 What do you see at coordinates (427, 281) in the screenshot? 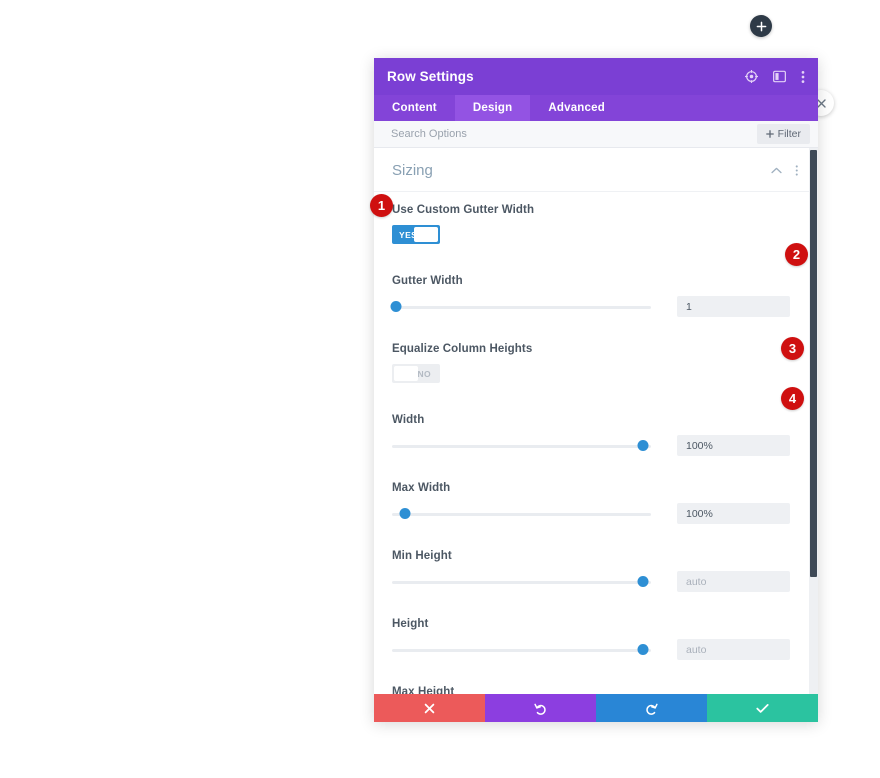
I see `field-label: Gutter Width` at bounding box center [427, 281].